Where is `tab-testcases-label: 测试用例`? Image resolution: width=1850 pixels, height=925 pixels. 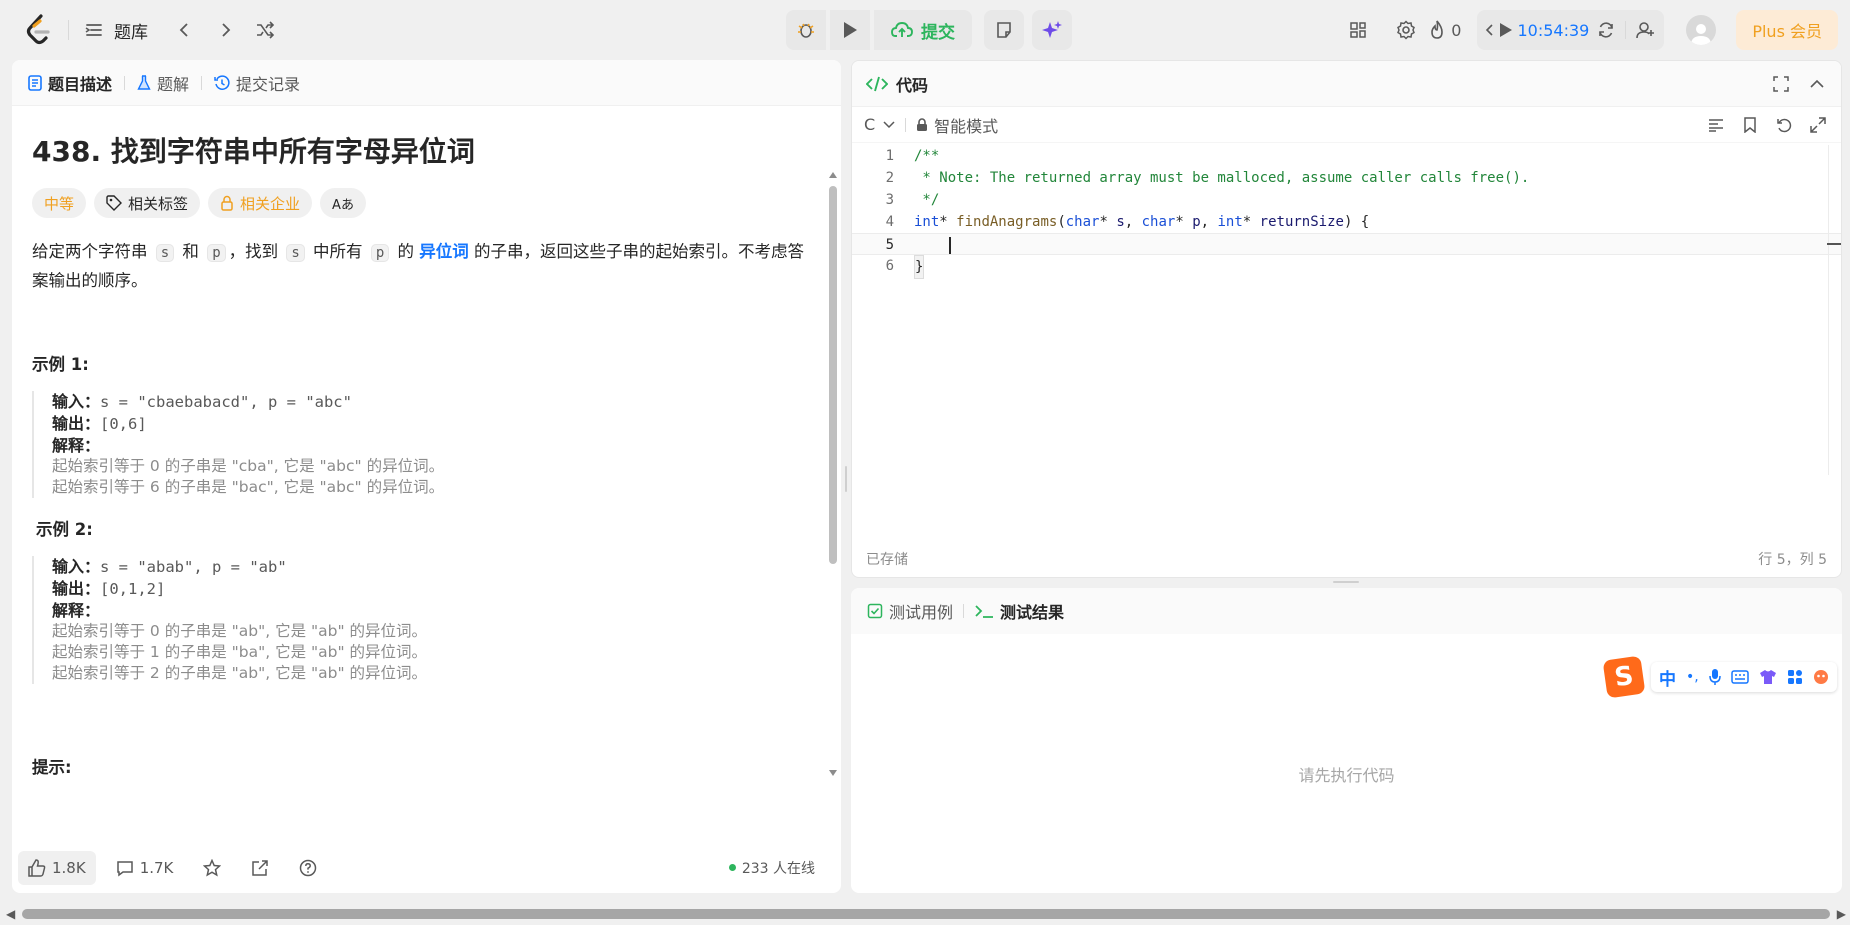
tab-testcases-label: 测试用例 is located at coordinates (921, 612).